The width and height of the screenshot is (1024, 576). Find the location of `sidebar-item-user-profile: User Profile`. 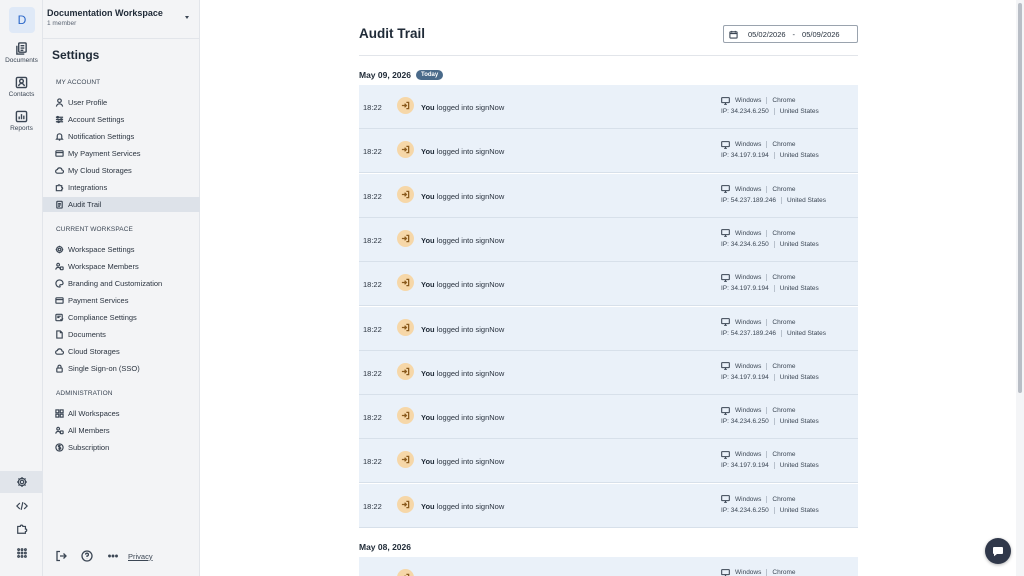

sidebar-item-user-profile: User Profile is located at coordinates (121, 102).